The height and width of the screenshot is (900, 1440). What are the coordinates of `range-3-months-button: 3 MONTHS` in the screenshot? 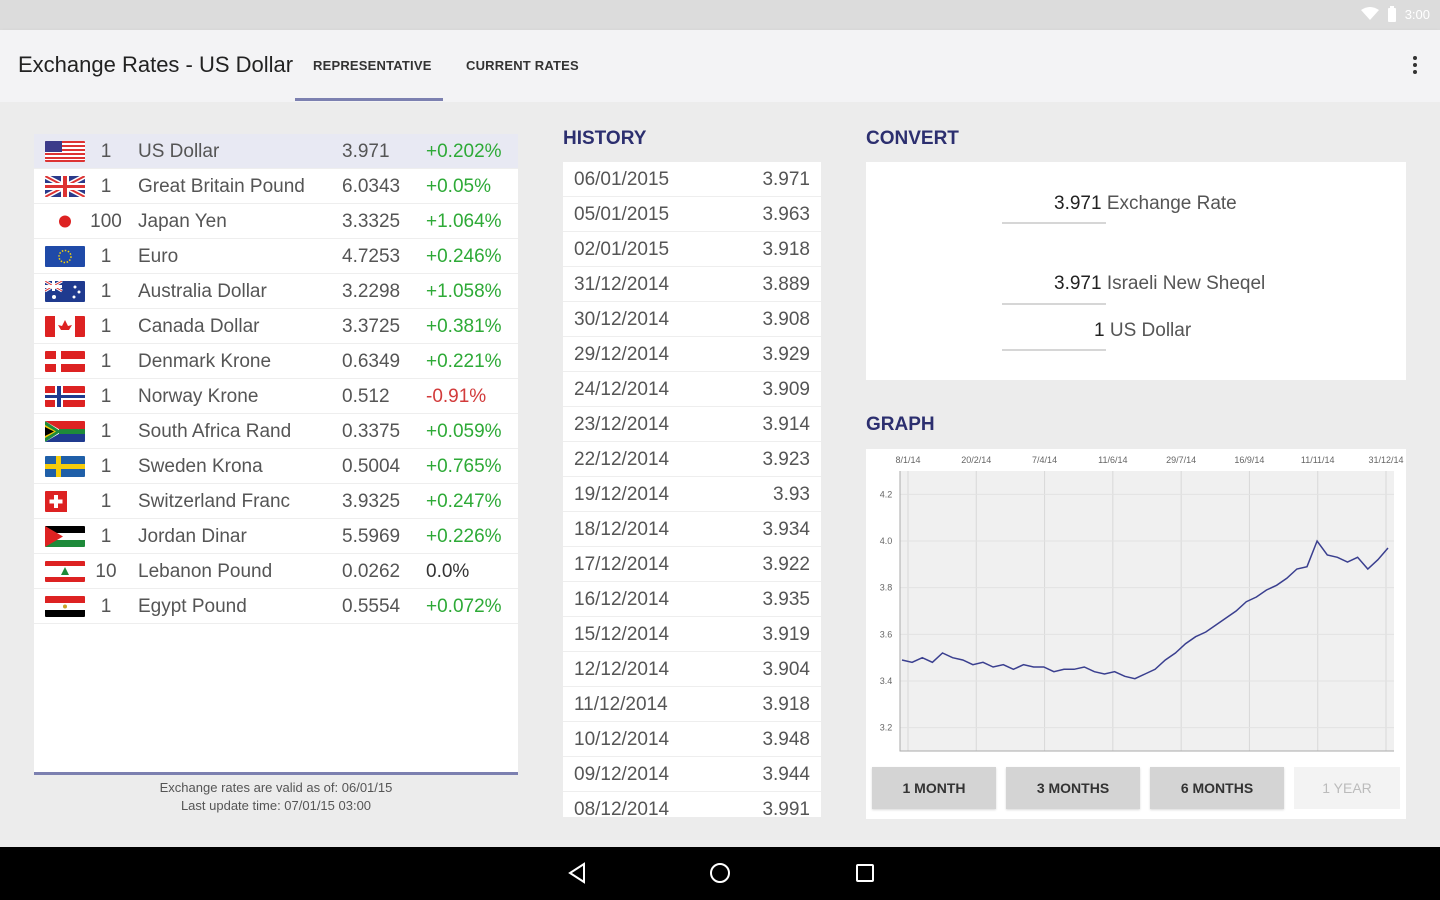 It's located at (1073, 788).